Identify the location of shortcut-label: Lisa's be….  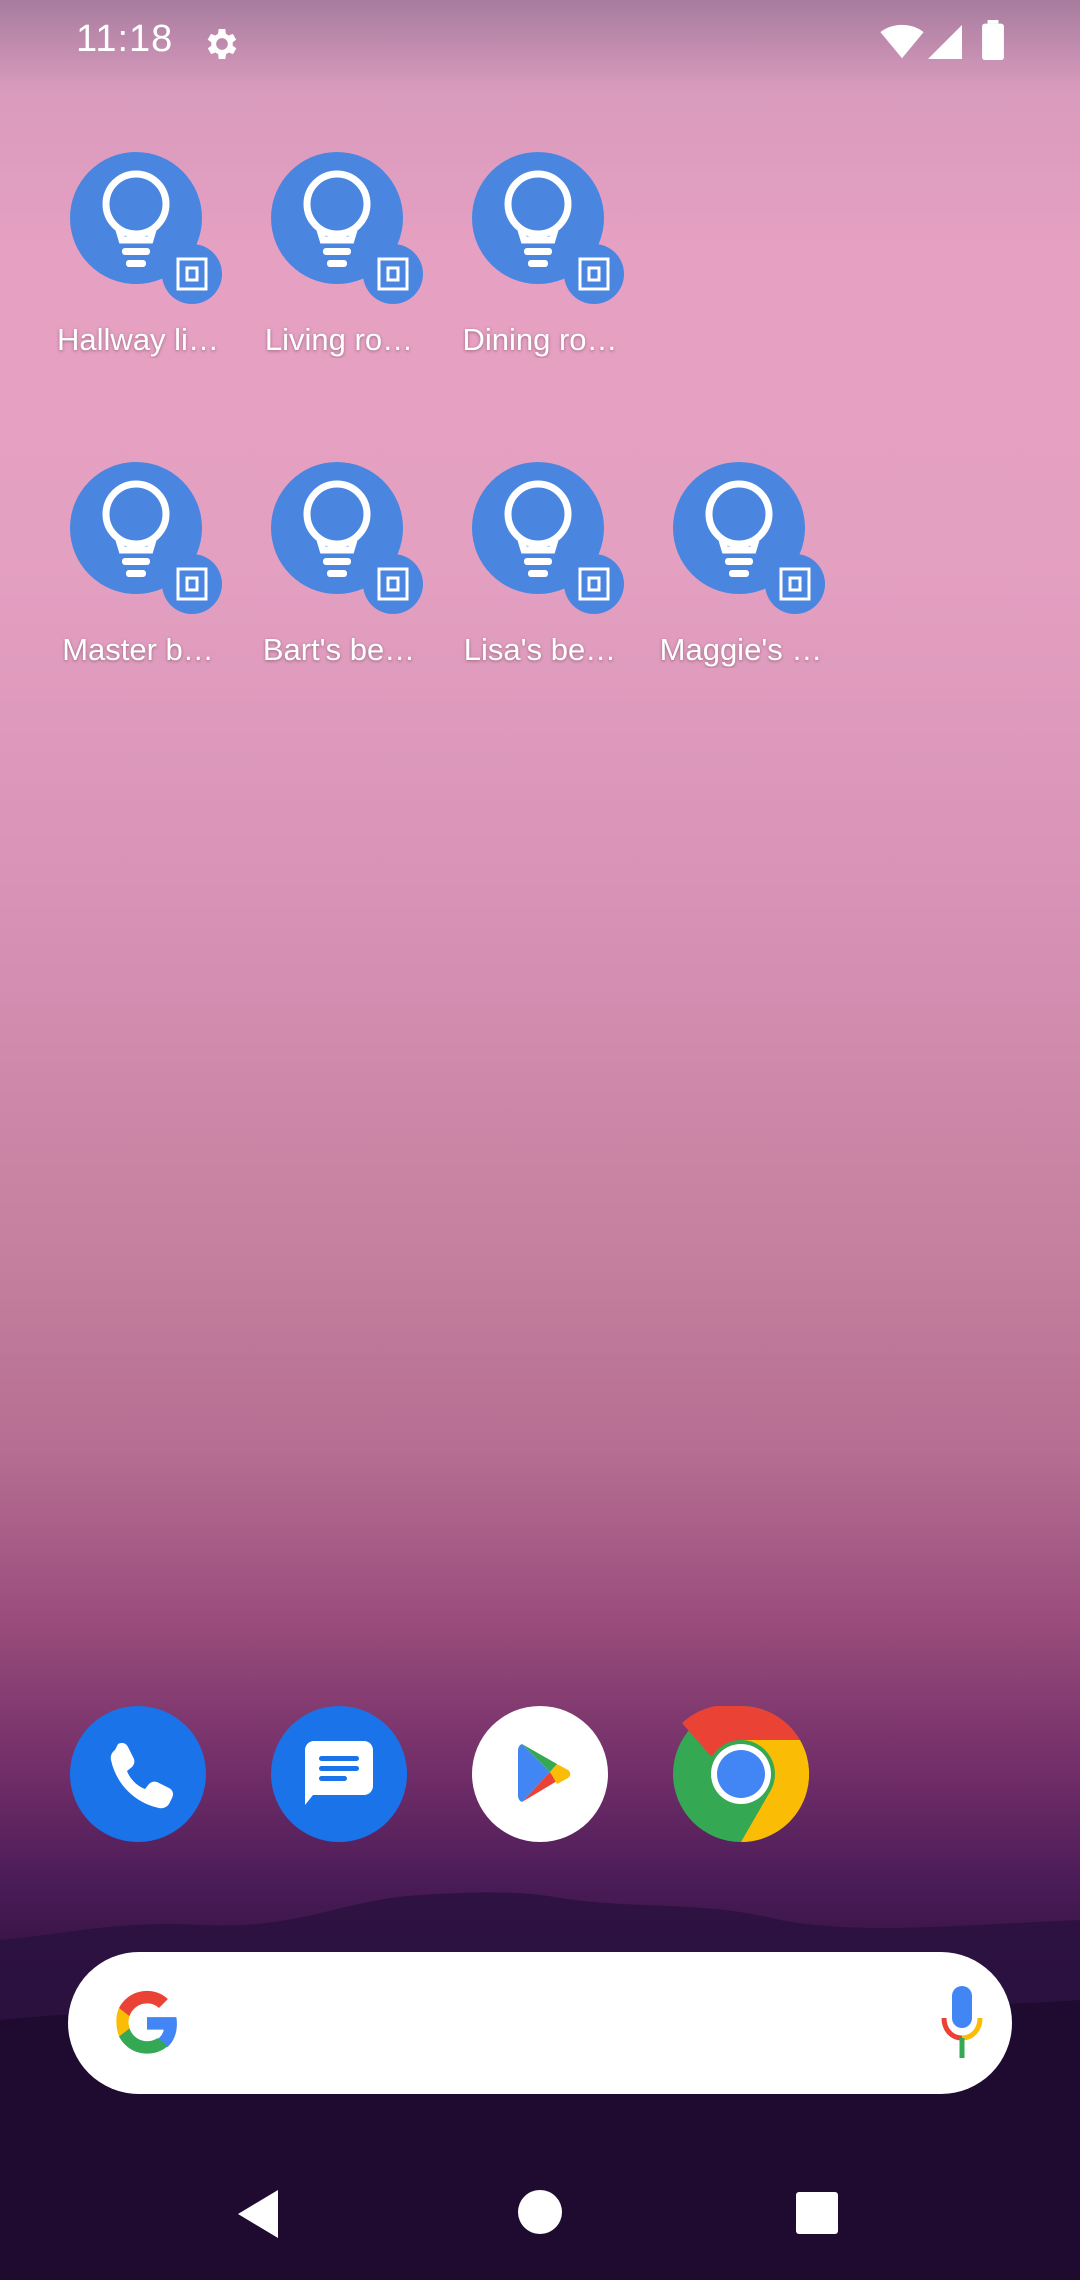
(540, 649).